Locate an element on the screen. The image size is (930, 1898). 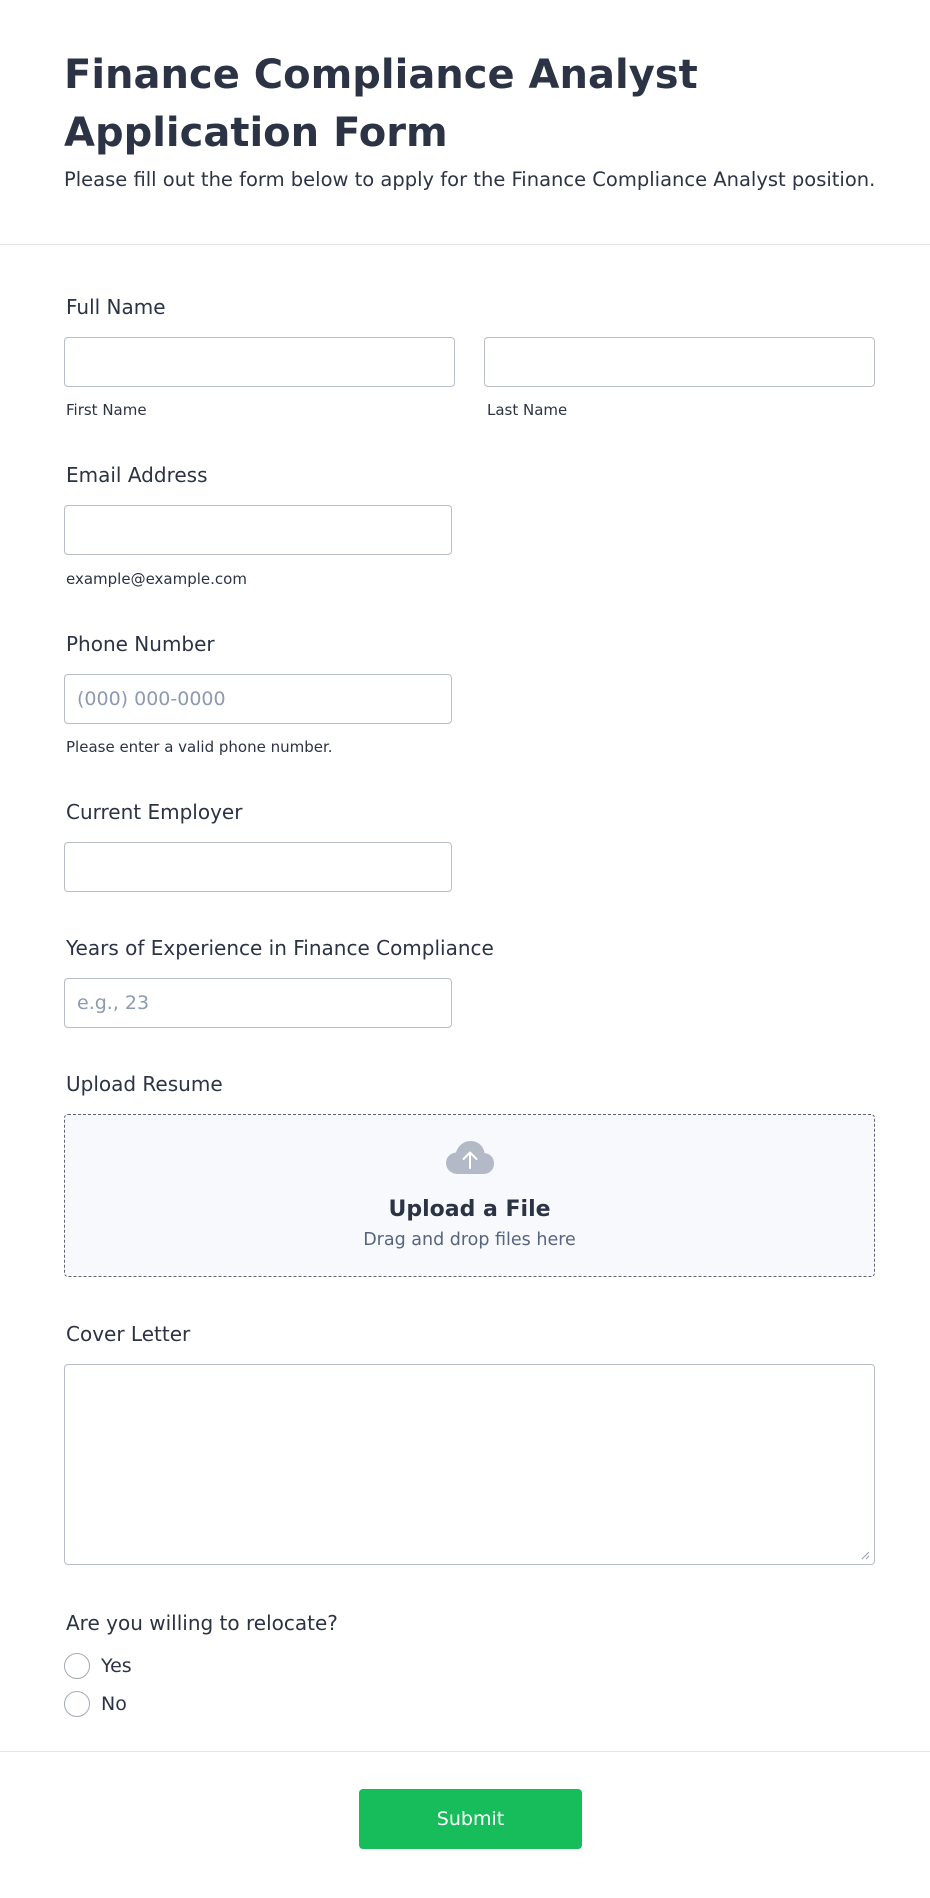
email-label: Email Address is located at coordinates (137, 475).